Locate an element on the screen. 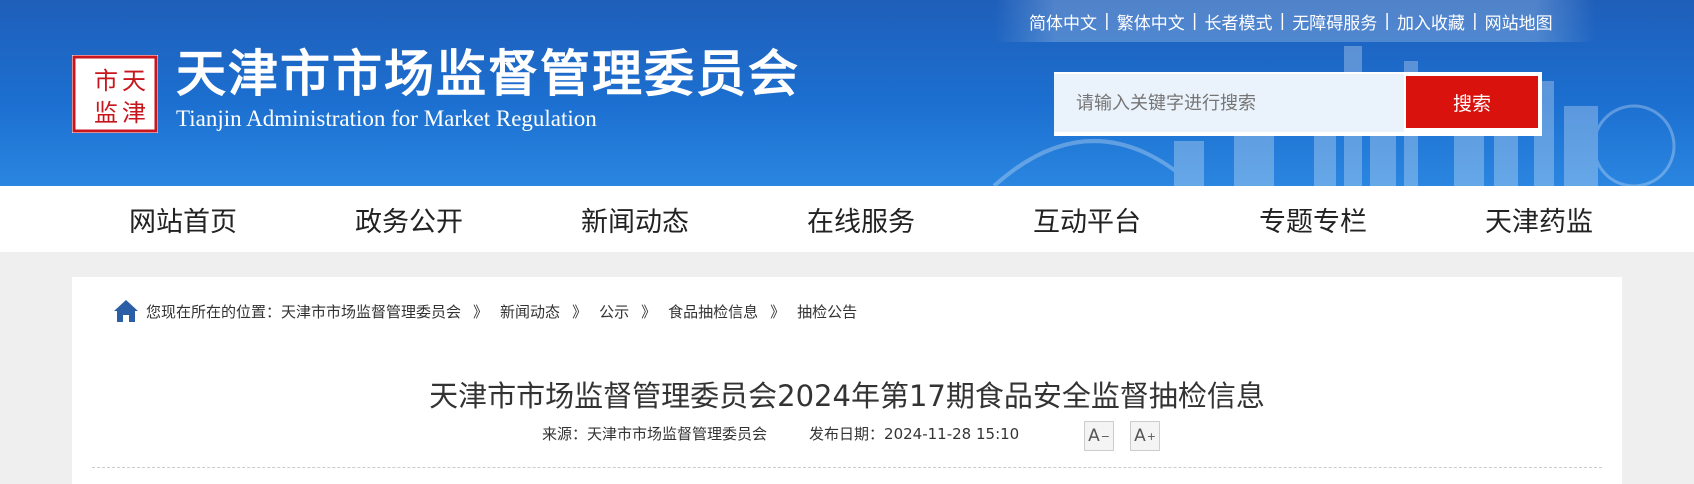 The image size is (1694, 484). date-value: 2024-11-28 15:10 is located at coordinates (952, 433).